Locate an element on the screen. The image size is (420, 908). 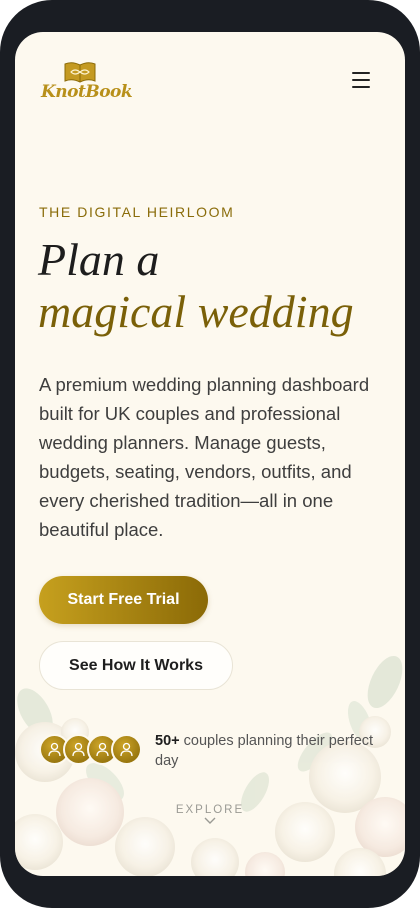
explore-label: EXPLORE is located at coordinates (210, 810).